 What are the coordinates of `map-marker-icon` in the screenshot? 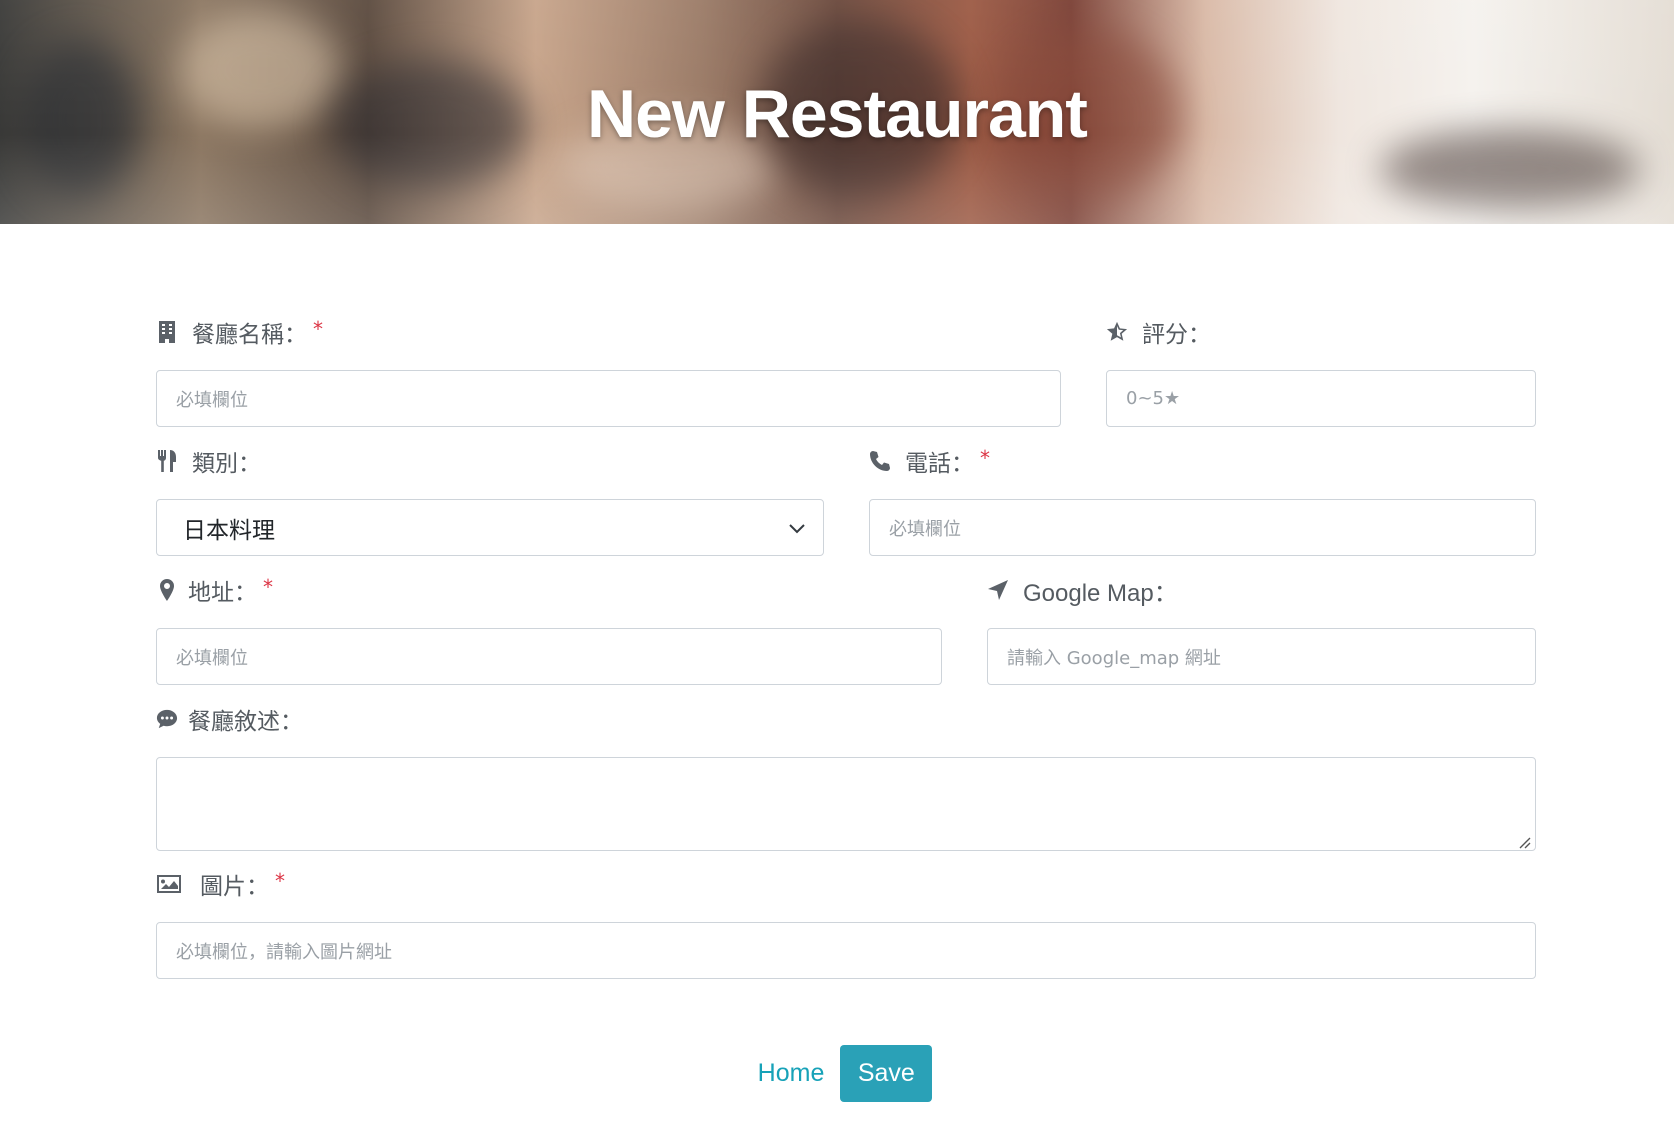 It's located at (167, 590).